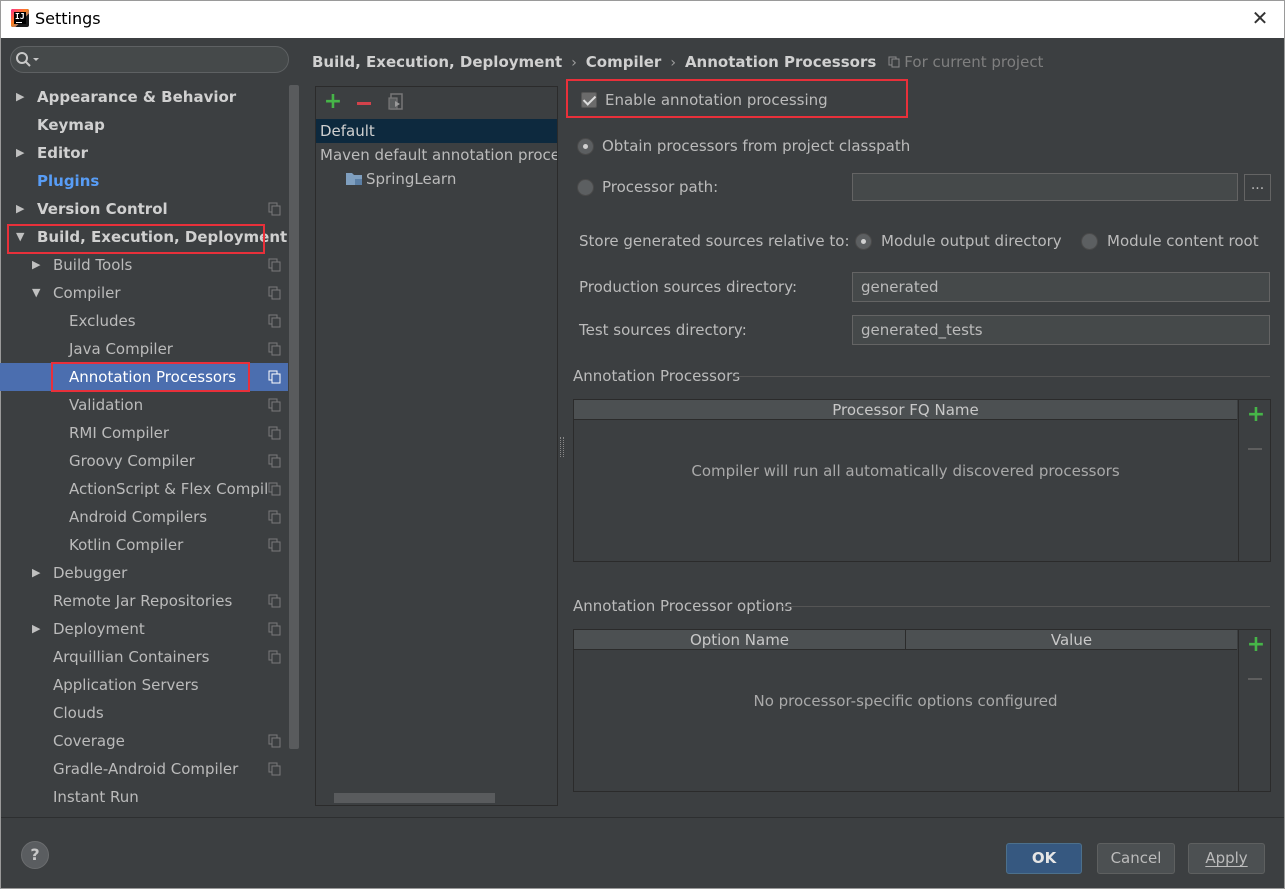  I want to click on title-bar, so click(642, 19).